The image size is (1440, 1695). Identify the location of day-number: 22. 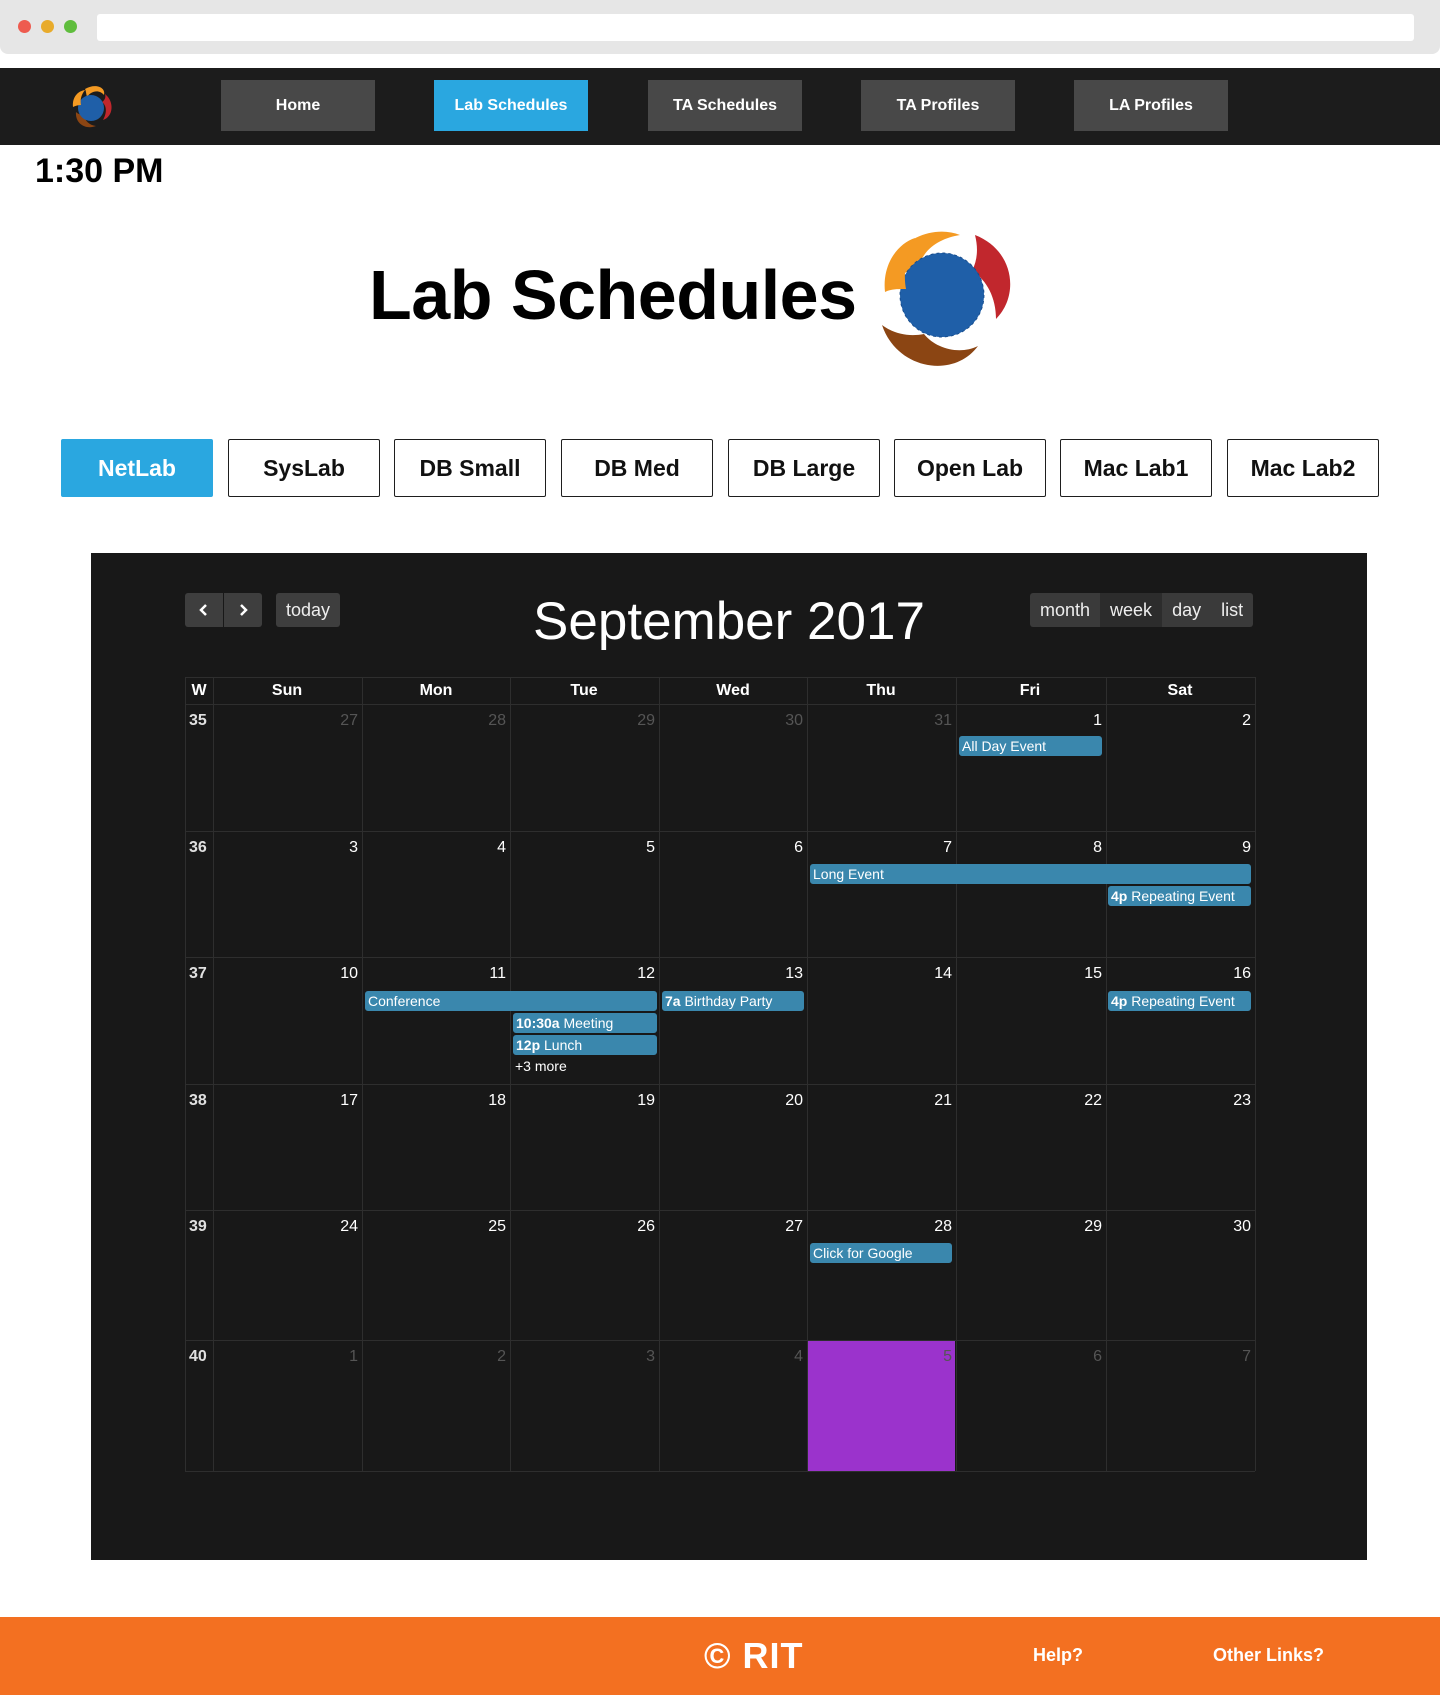
(1087, 1101).